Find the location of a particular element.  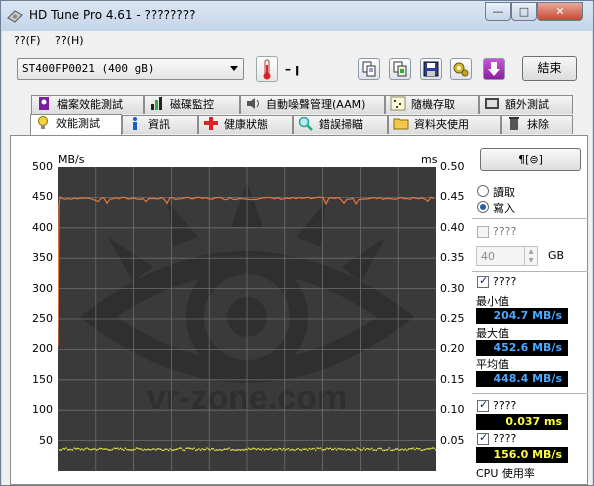

spin-down-icon: ▼ is located at coordinates (530, 260).